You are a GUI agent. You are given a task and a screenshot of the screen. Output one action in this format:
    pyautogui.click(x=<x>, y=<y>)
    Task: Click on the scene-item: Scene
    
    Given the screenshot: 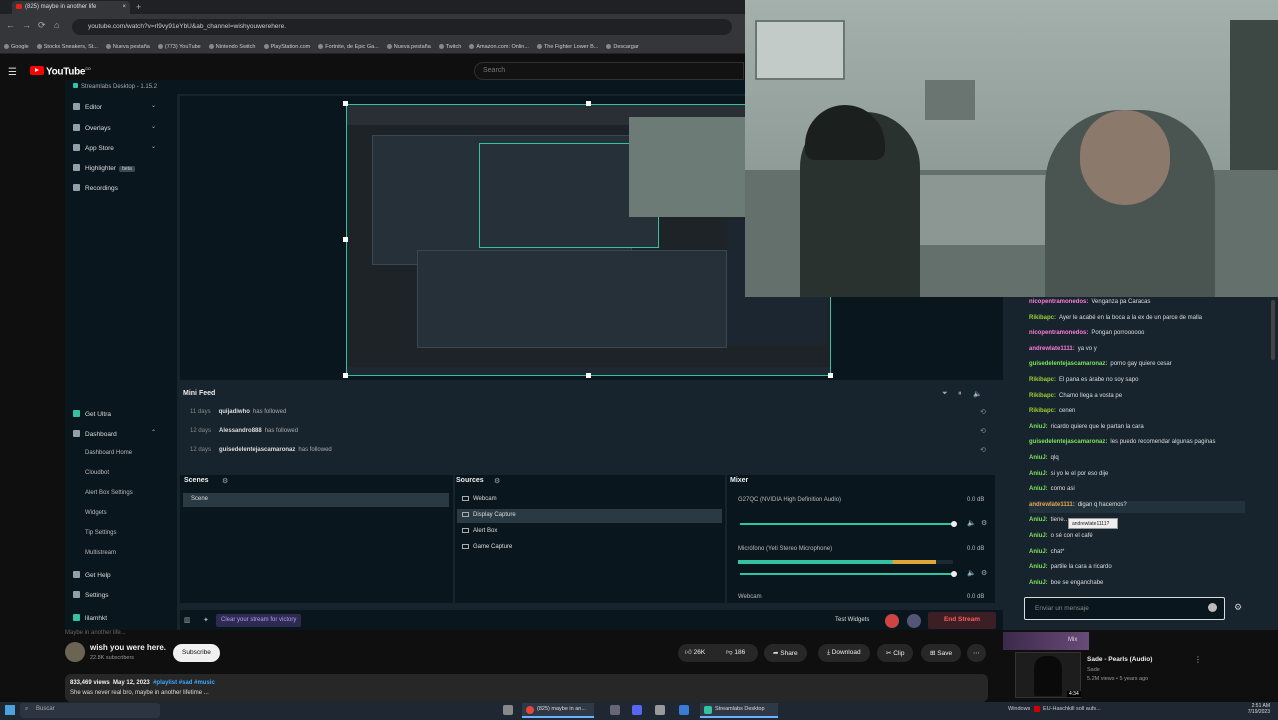 What is the action you would take?
    pyautogui.click(x=199, y=499)
    